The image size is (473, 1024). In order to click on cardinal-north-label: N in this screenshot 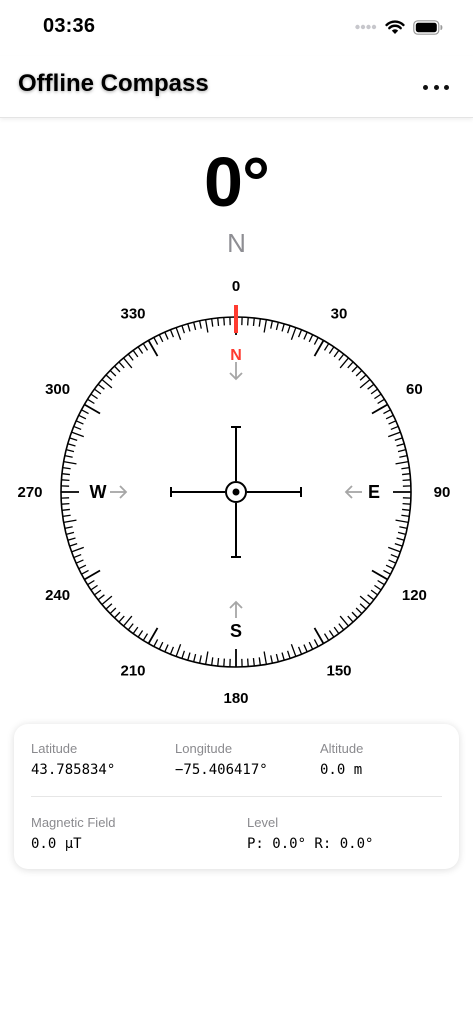, I will do `click(236, 355)`.